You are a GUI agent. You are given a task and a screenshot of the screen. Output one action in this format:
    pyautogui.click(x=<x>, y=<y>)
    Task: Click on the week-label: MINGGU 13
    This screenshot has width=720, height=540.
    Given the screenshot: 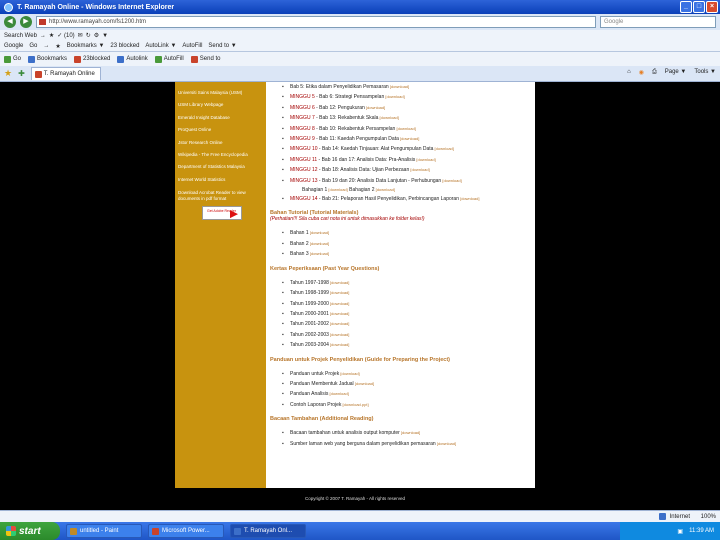 What is the action you would take?
    pyautogui.click(x=304, y=180)
    